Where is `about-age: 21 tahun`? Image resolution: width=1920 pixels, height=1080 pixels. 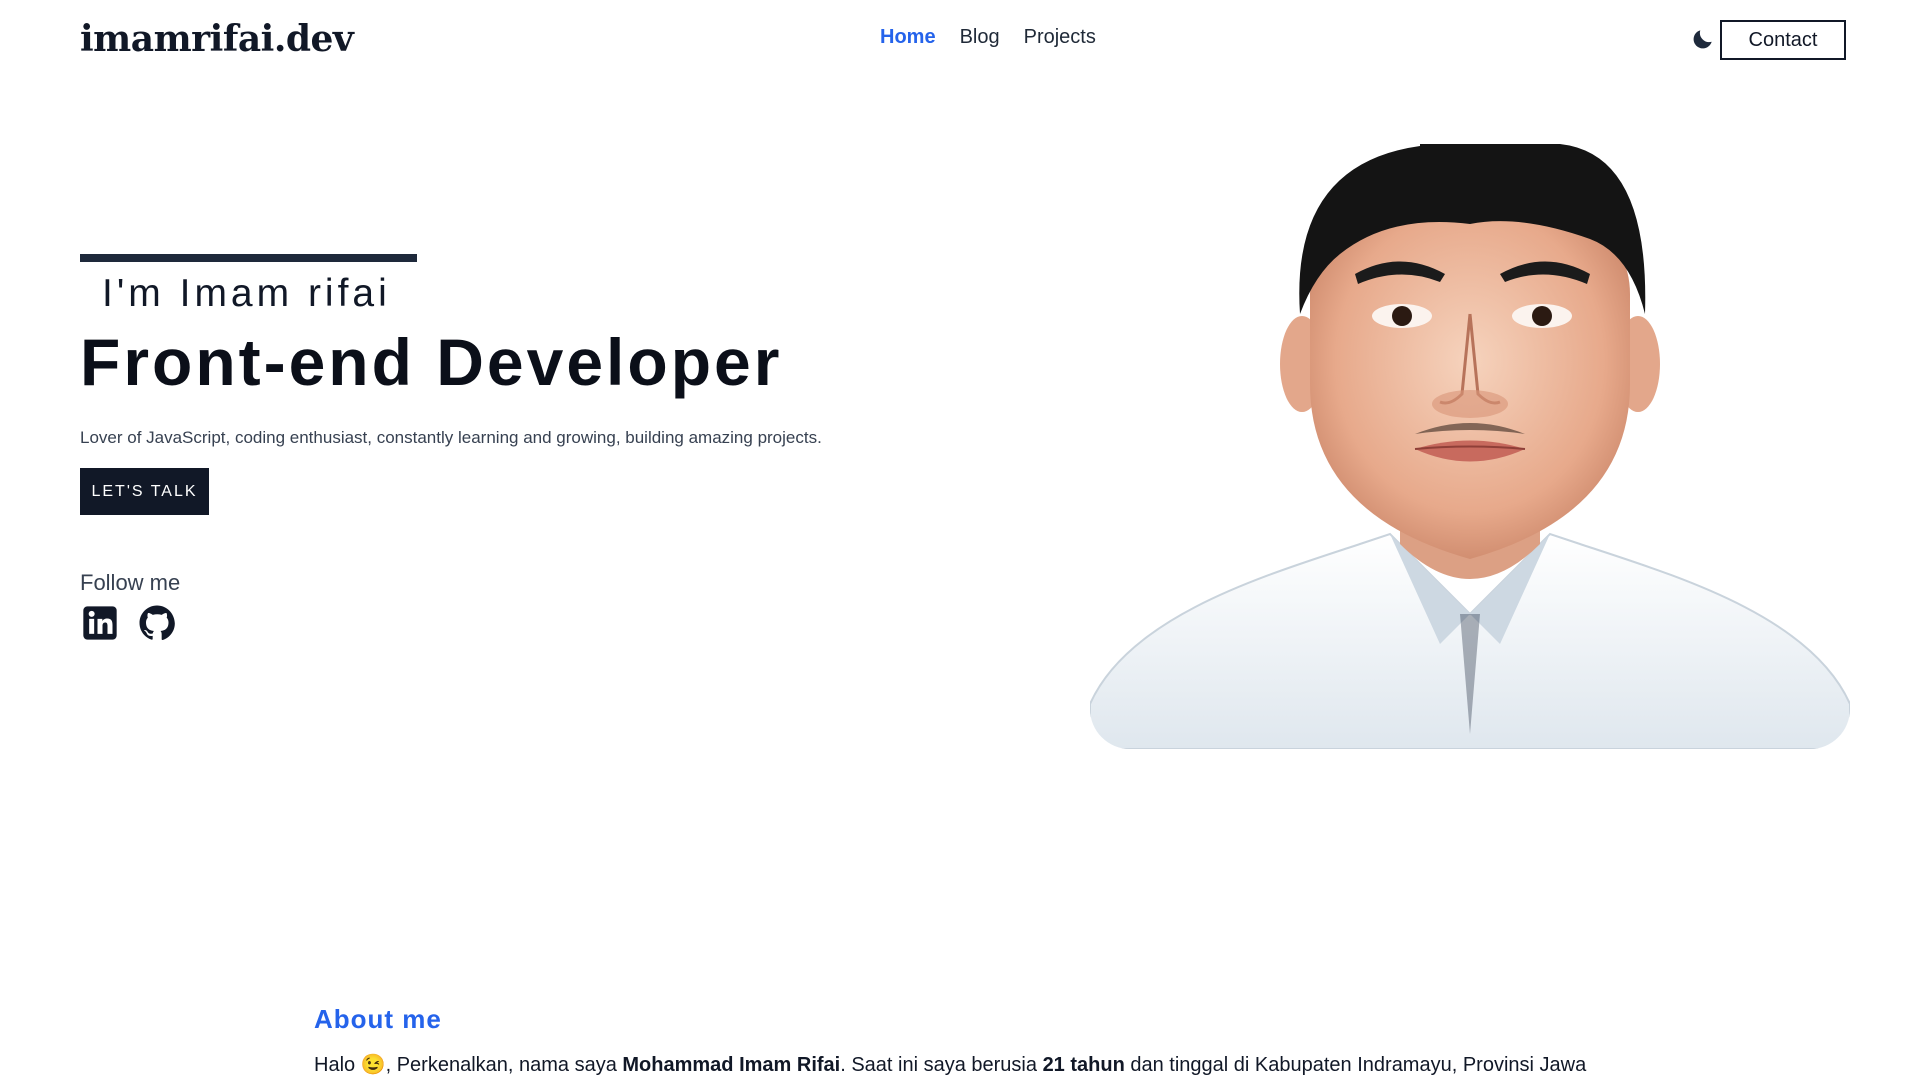
about-age: 21 tahun is located at coordinates (1083, 1065).